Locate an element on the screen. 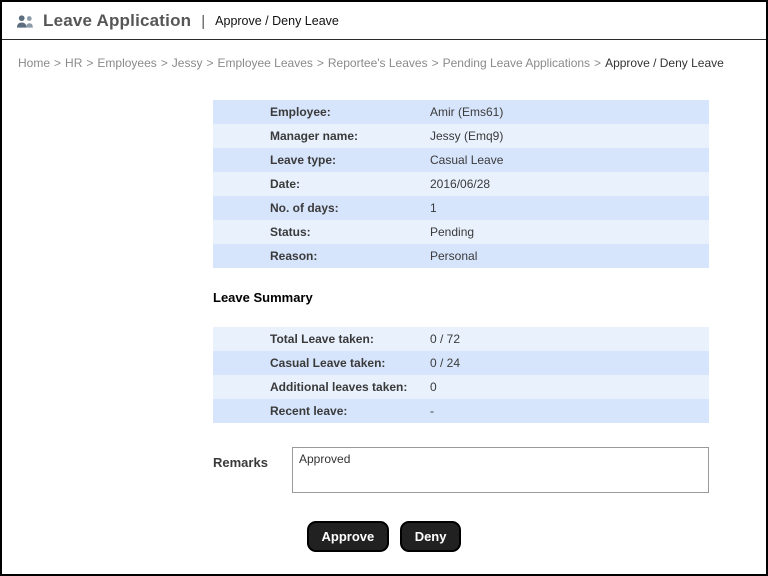  detail-label: Date: is located at coordinates (285, 184).